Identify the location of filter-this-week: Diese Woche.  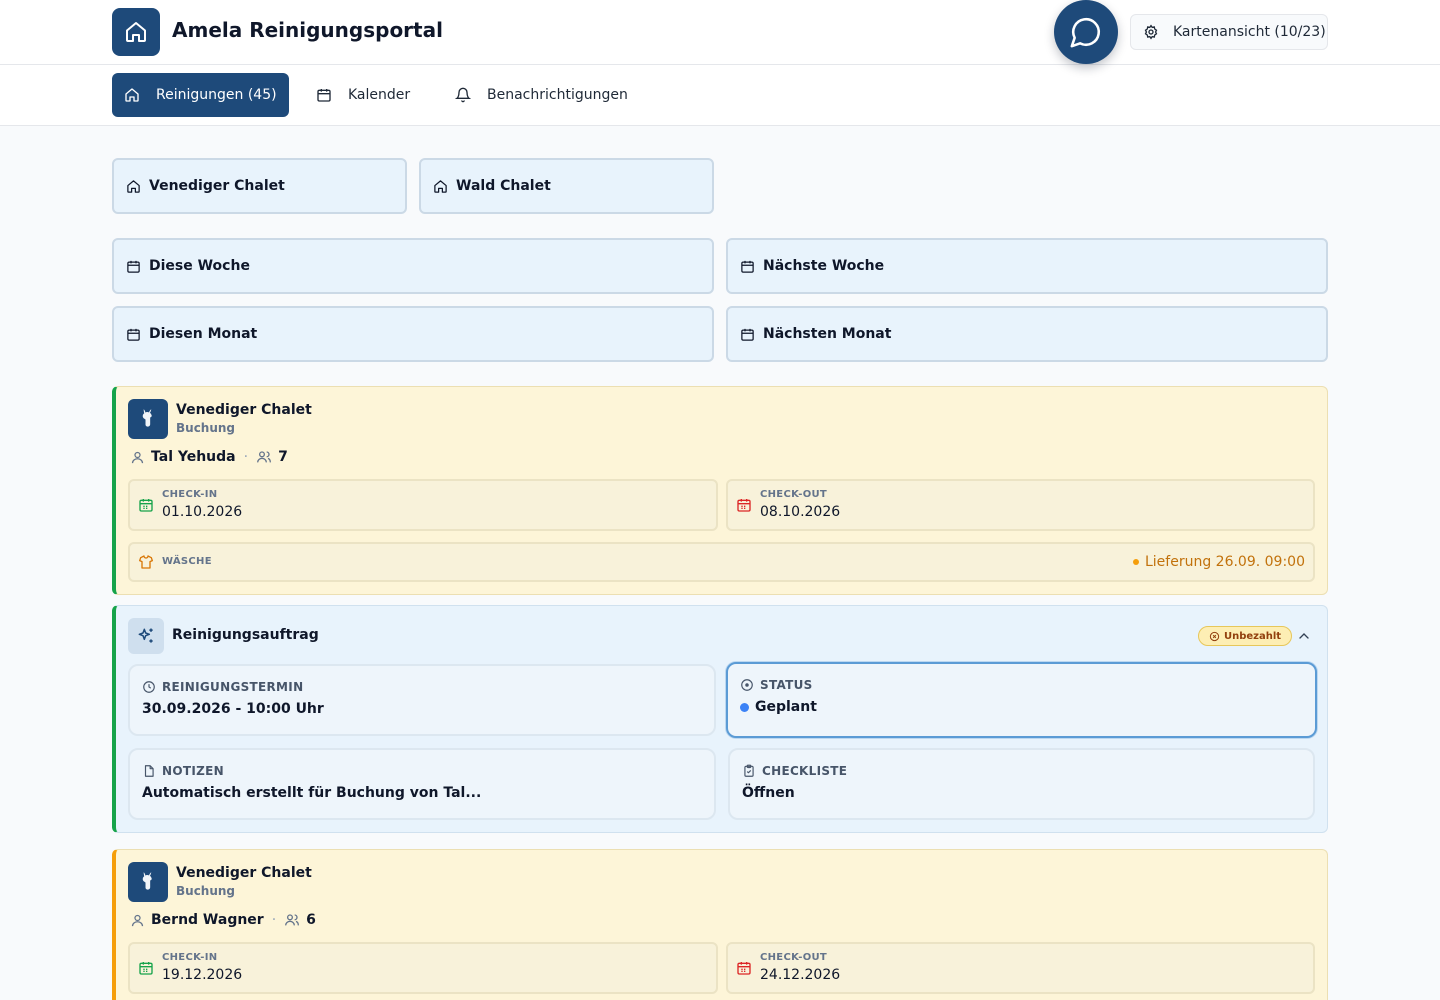
(413, 266).